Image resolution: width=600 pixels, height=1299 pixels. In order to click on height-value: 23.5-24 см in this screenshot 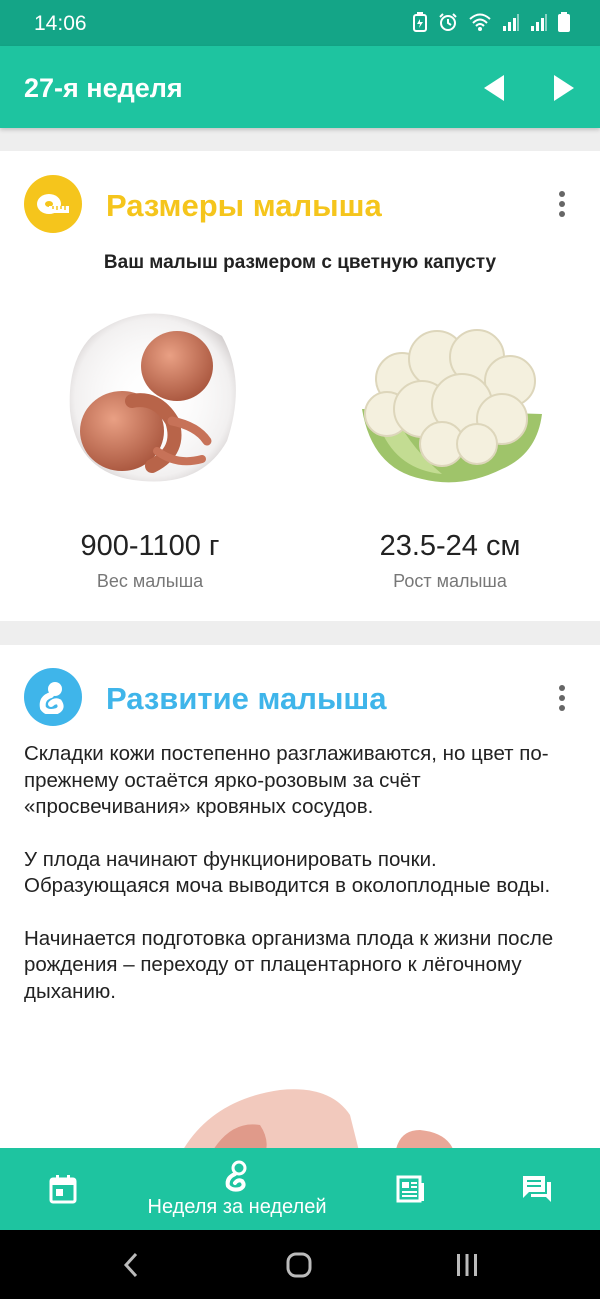, I will do `click(450, 546)`.